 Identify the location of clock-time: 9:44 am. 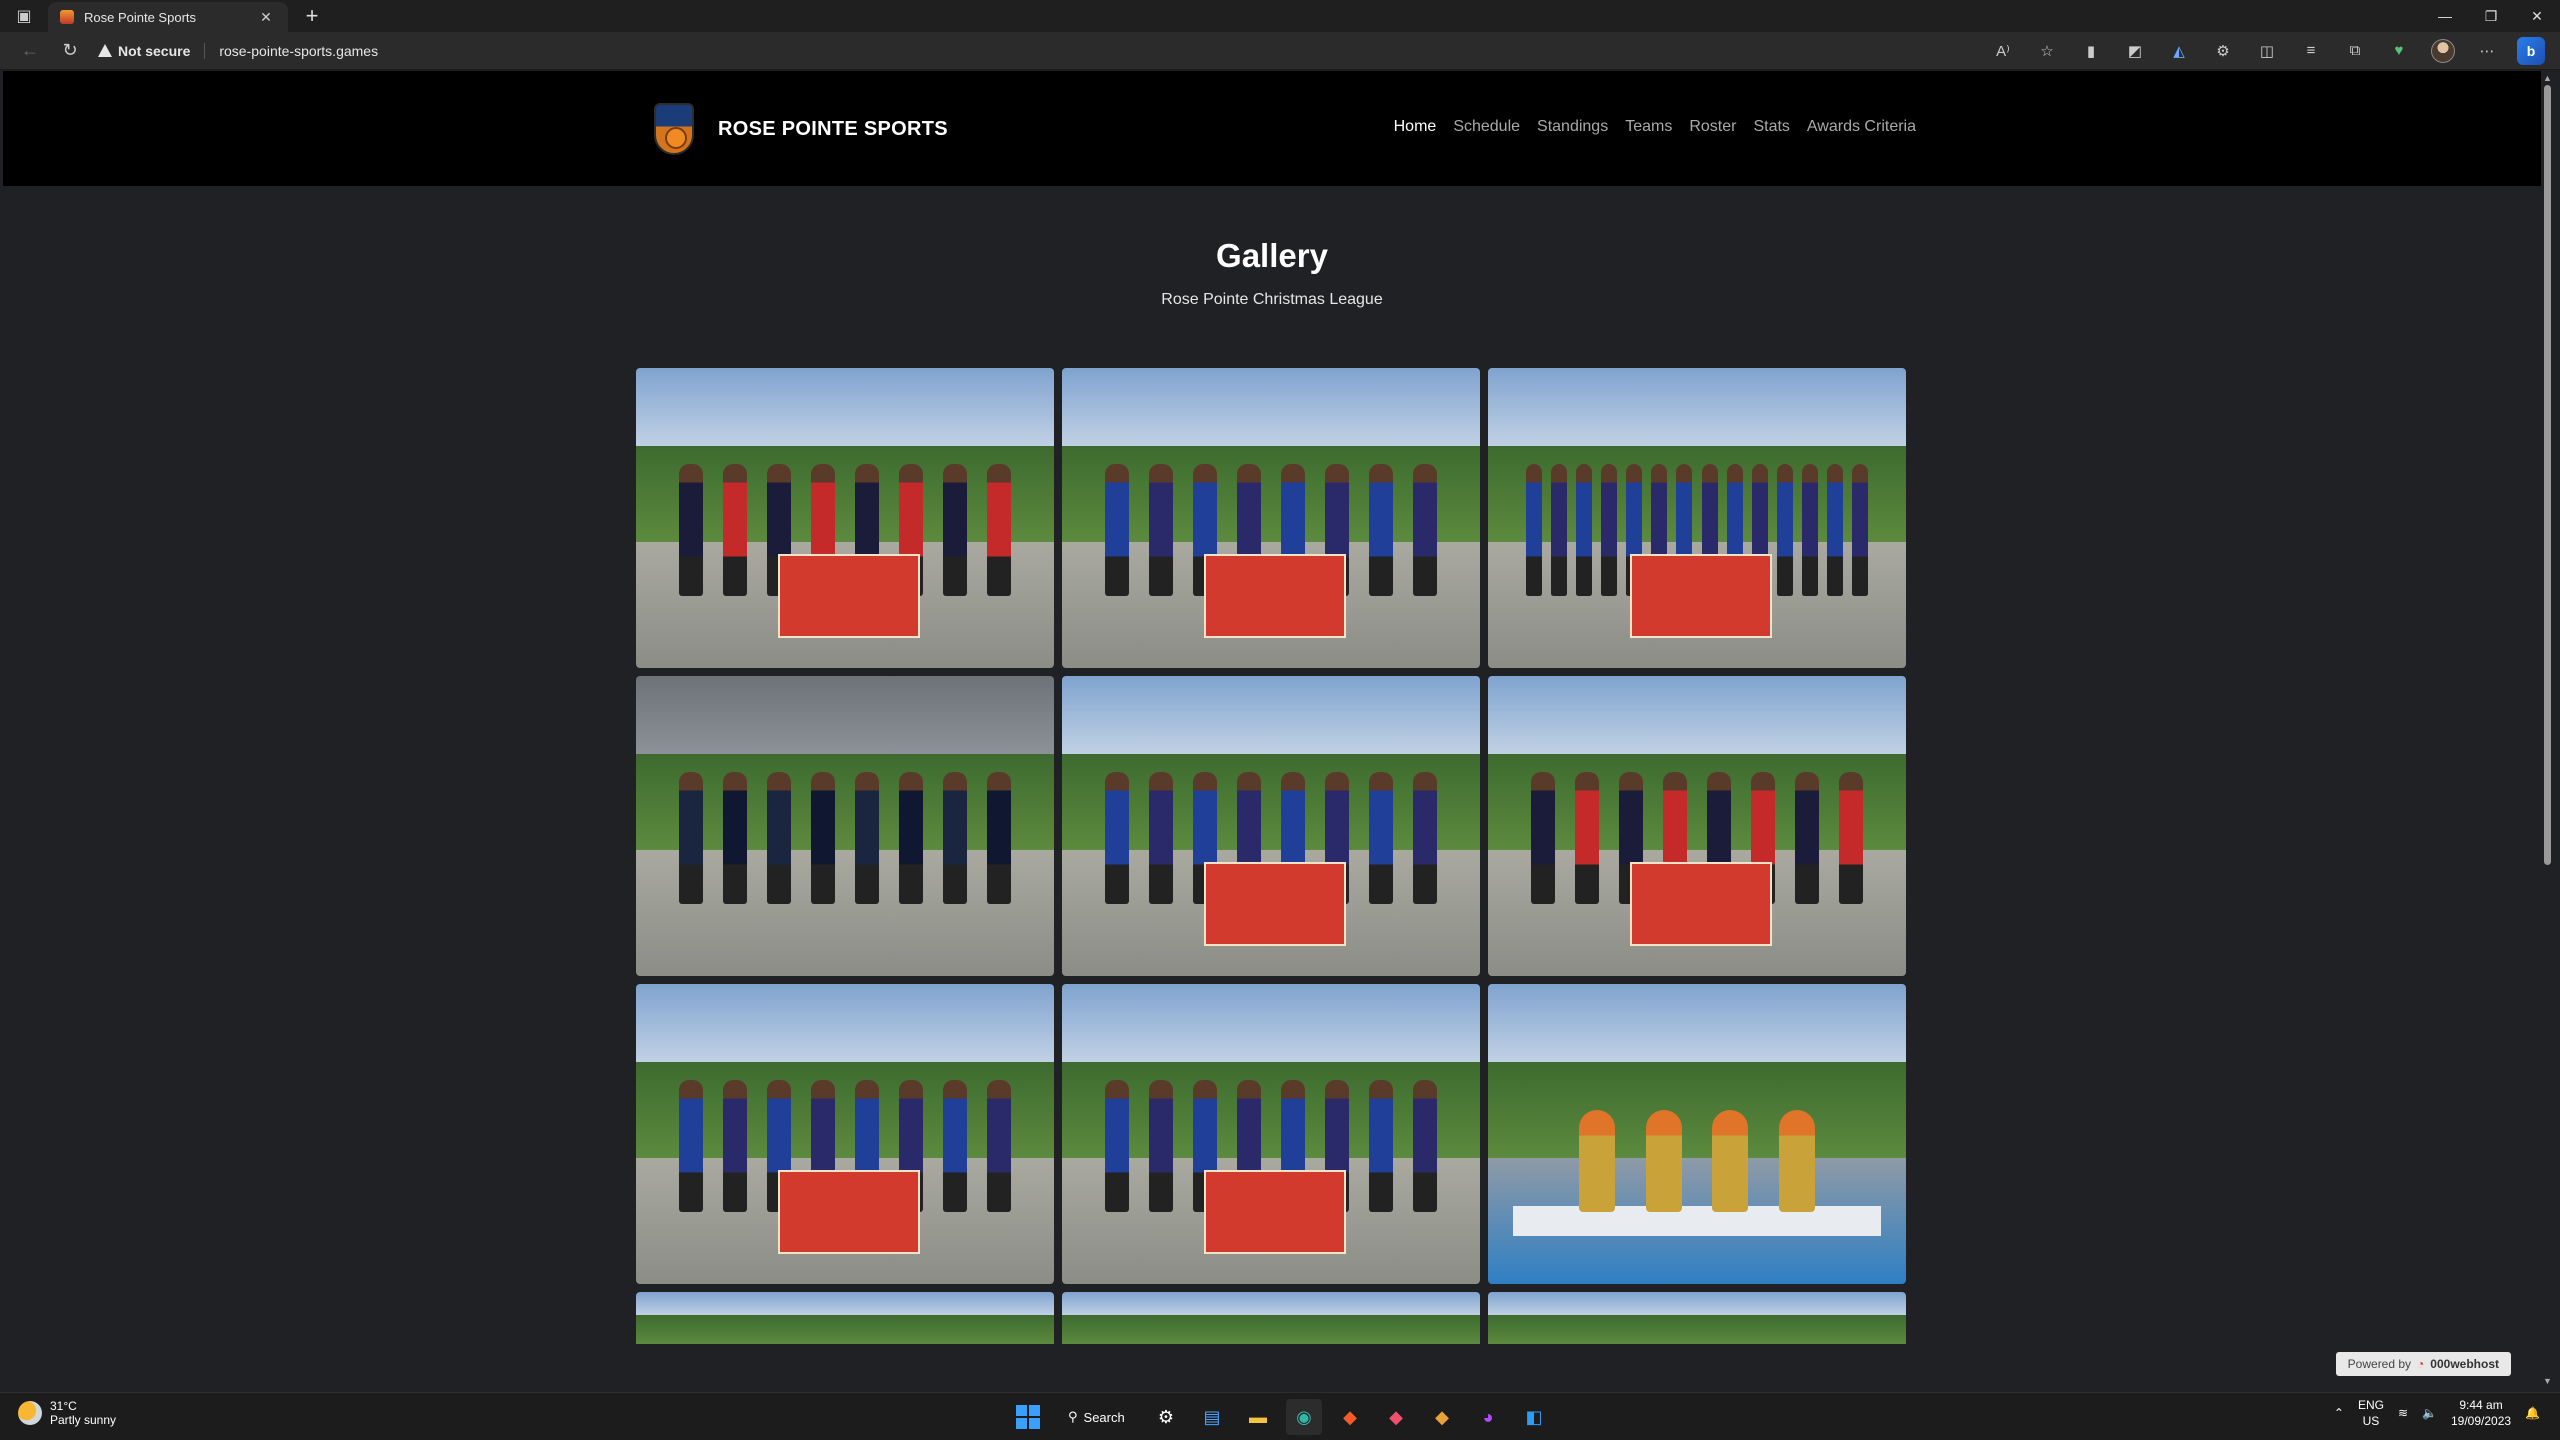
(2481, 1405).